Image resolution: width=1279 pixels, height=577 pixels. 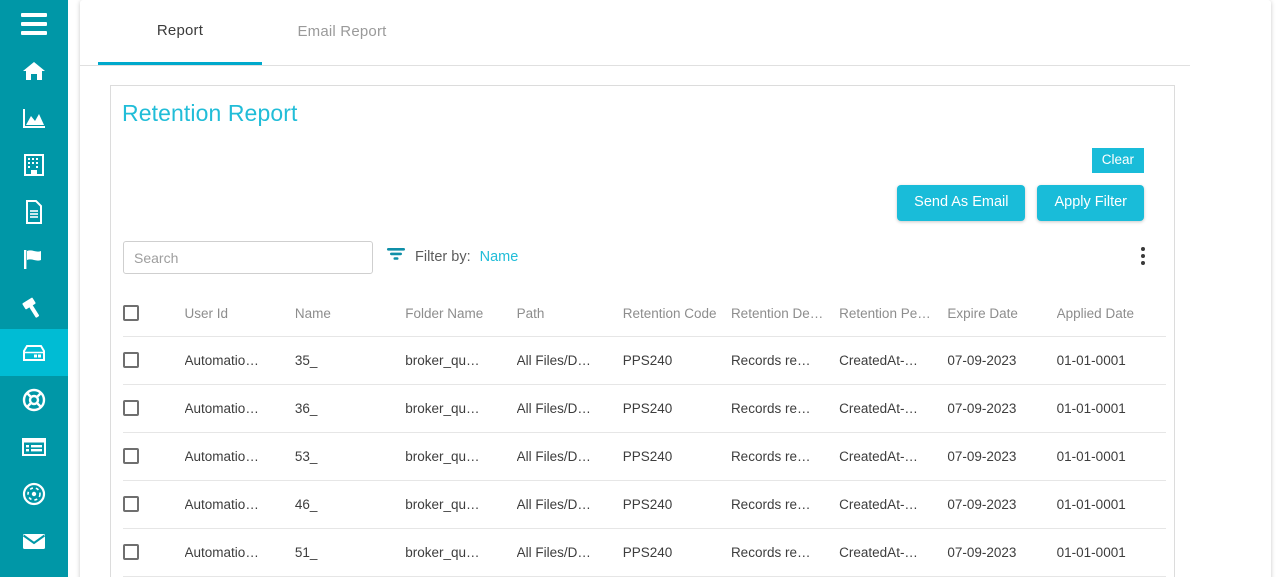 What do you see at coordinates (569, 314) in the screenshot?
I see `column-header-path: Path` at bounding box center [569, 314].